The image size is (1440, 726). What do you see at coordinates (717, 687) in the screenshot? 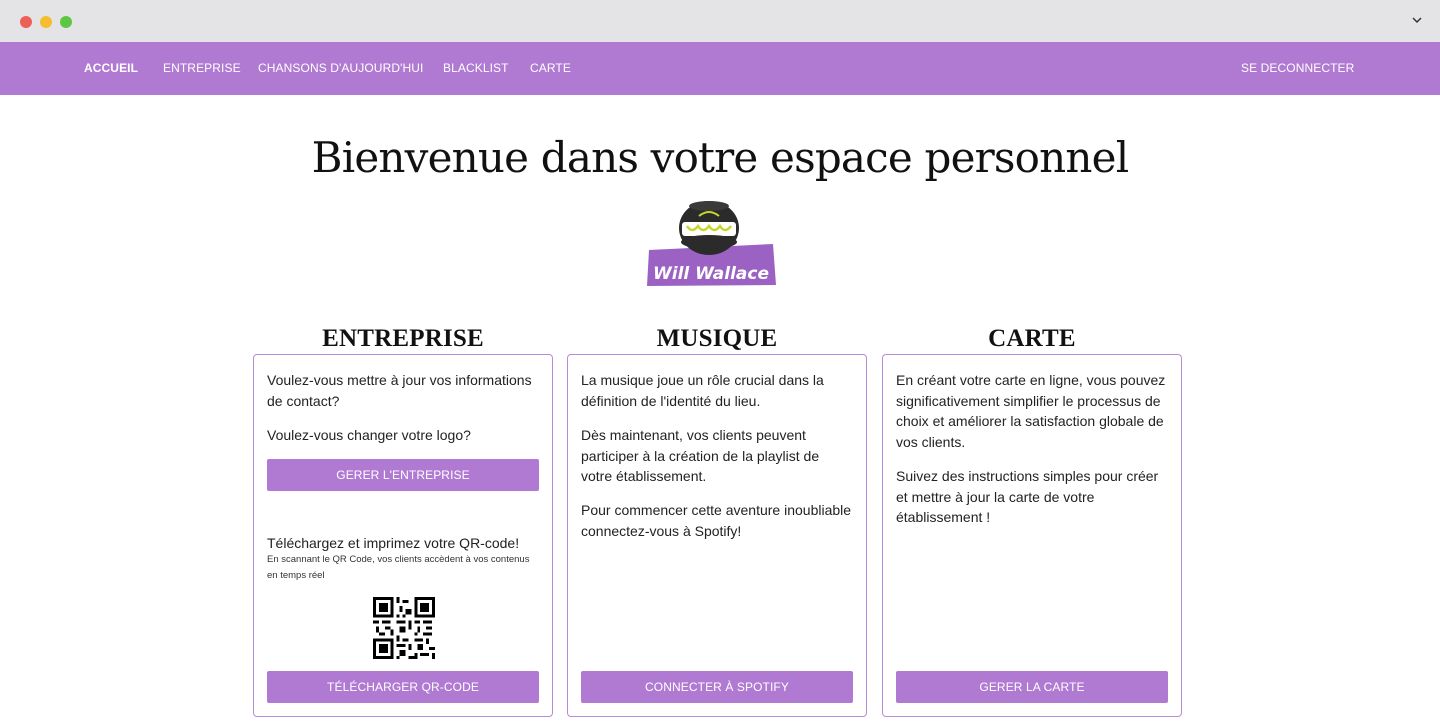
I see `connect-spotify-button: CONNECTER À SPOTIFY` at bounding box center [717, 687].